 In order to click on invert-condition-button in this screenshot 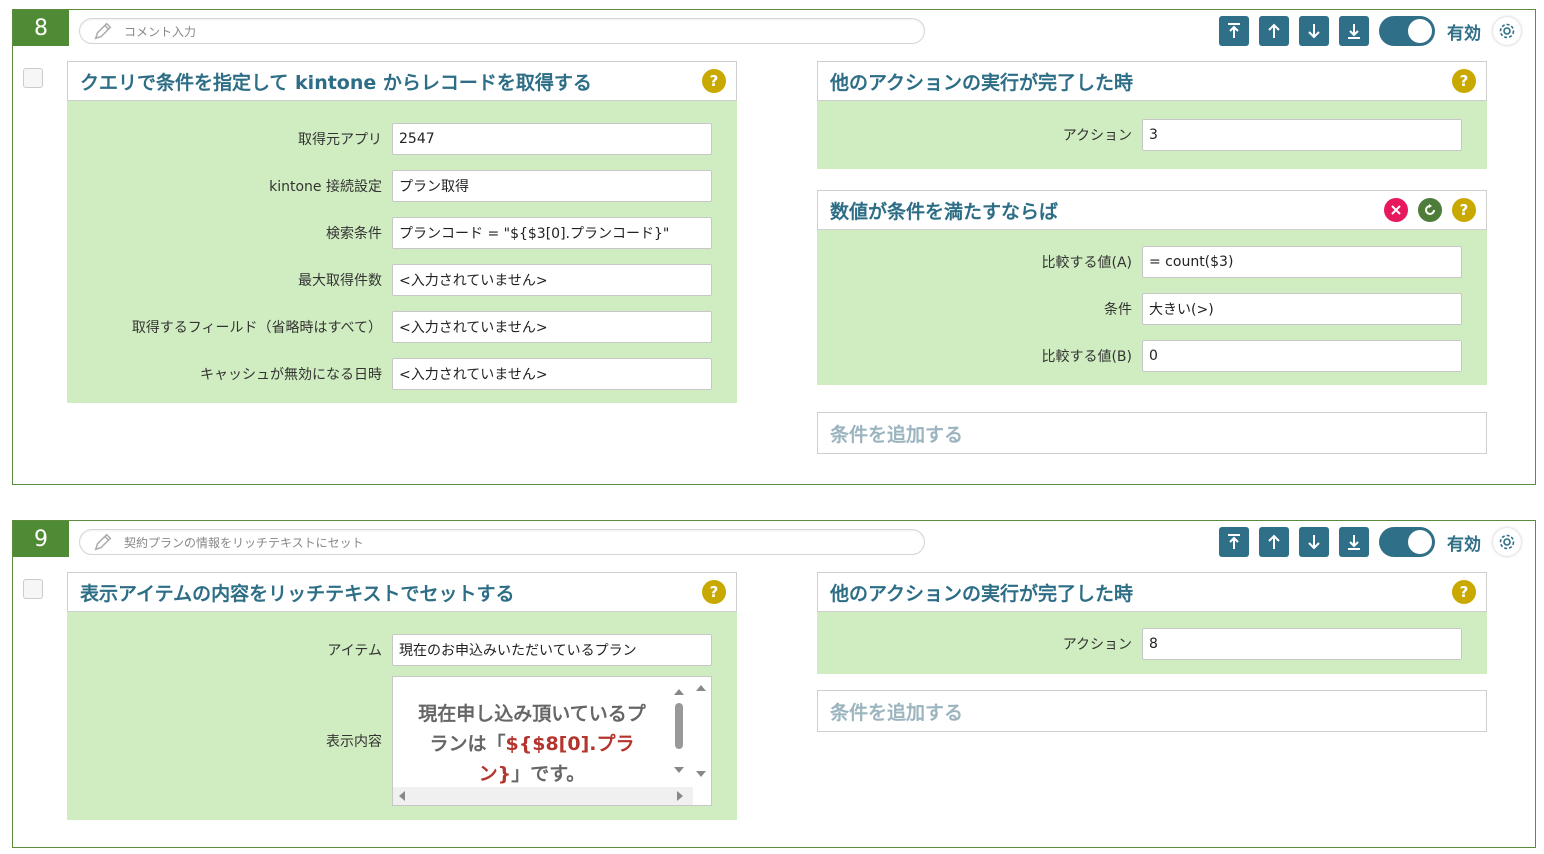, I will do `click(1430, 210)`.